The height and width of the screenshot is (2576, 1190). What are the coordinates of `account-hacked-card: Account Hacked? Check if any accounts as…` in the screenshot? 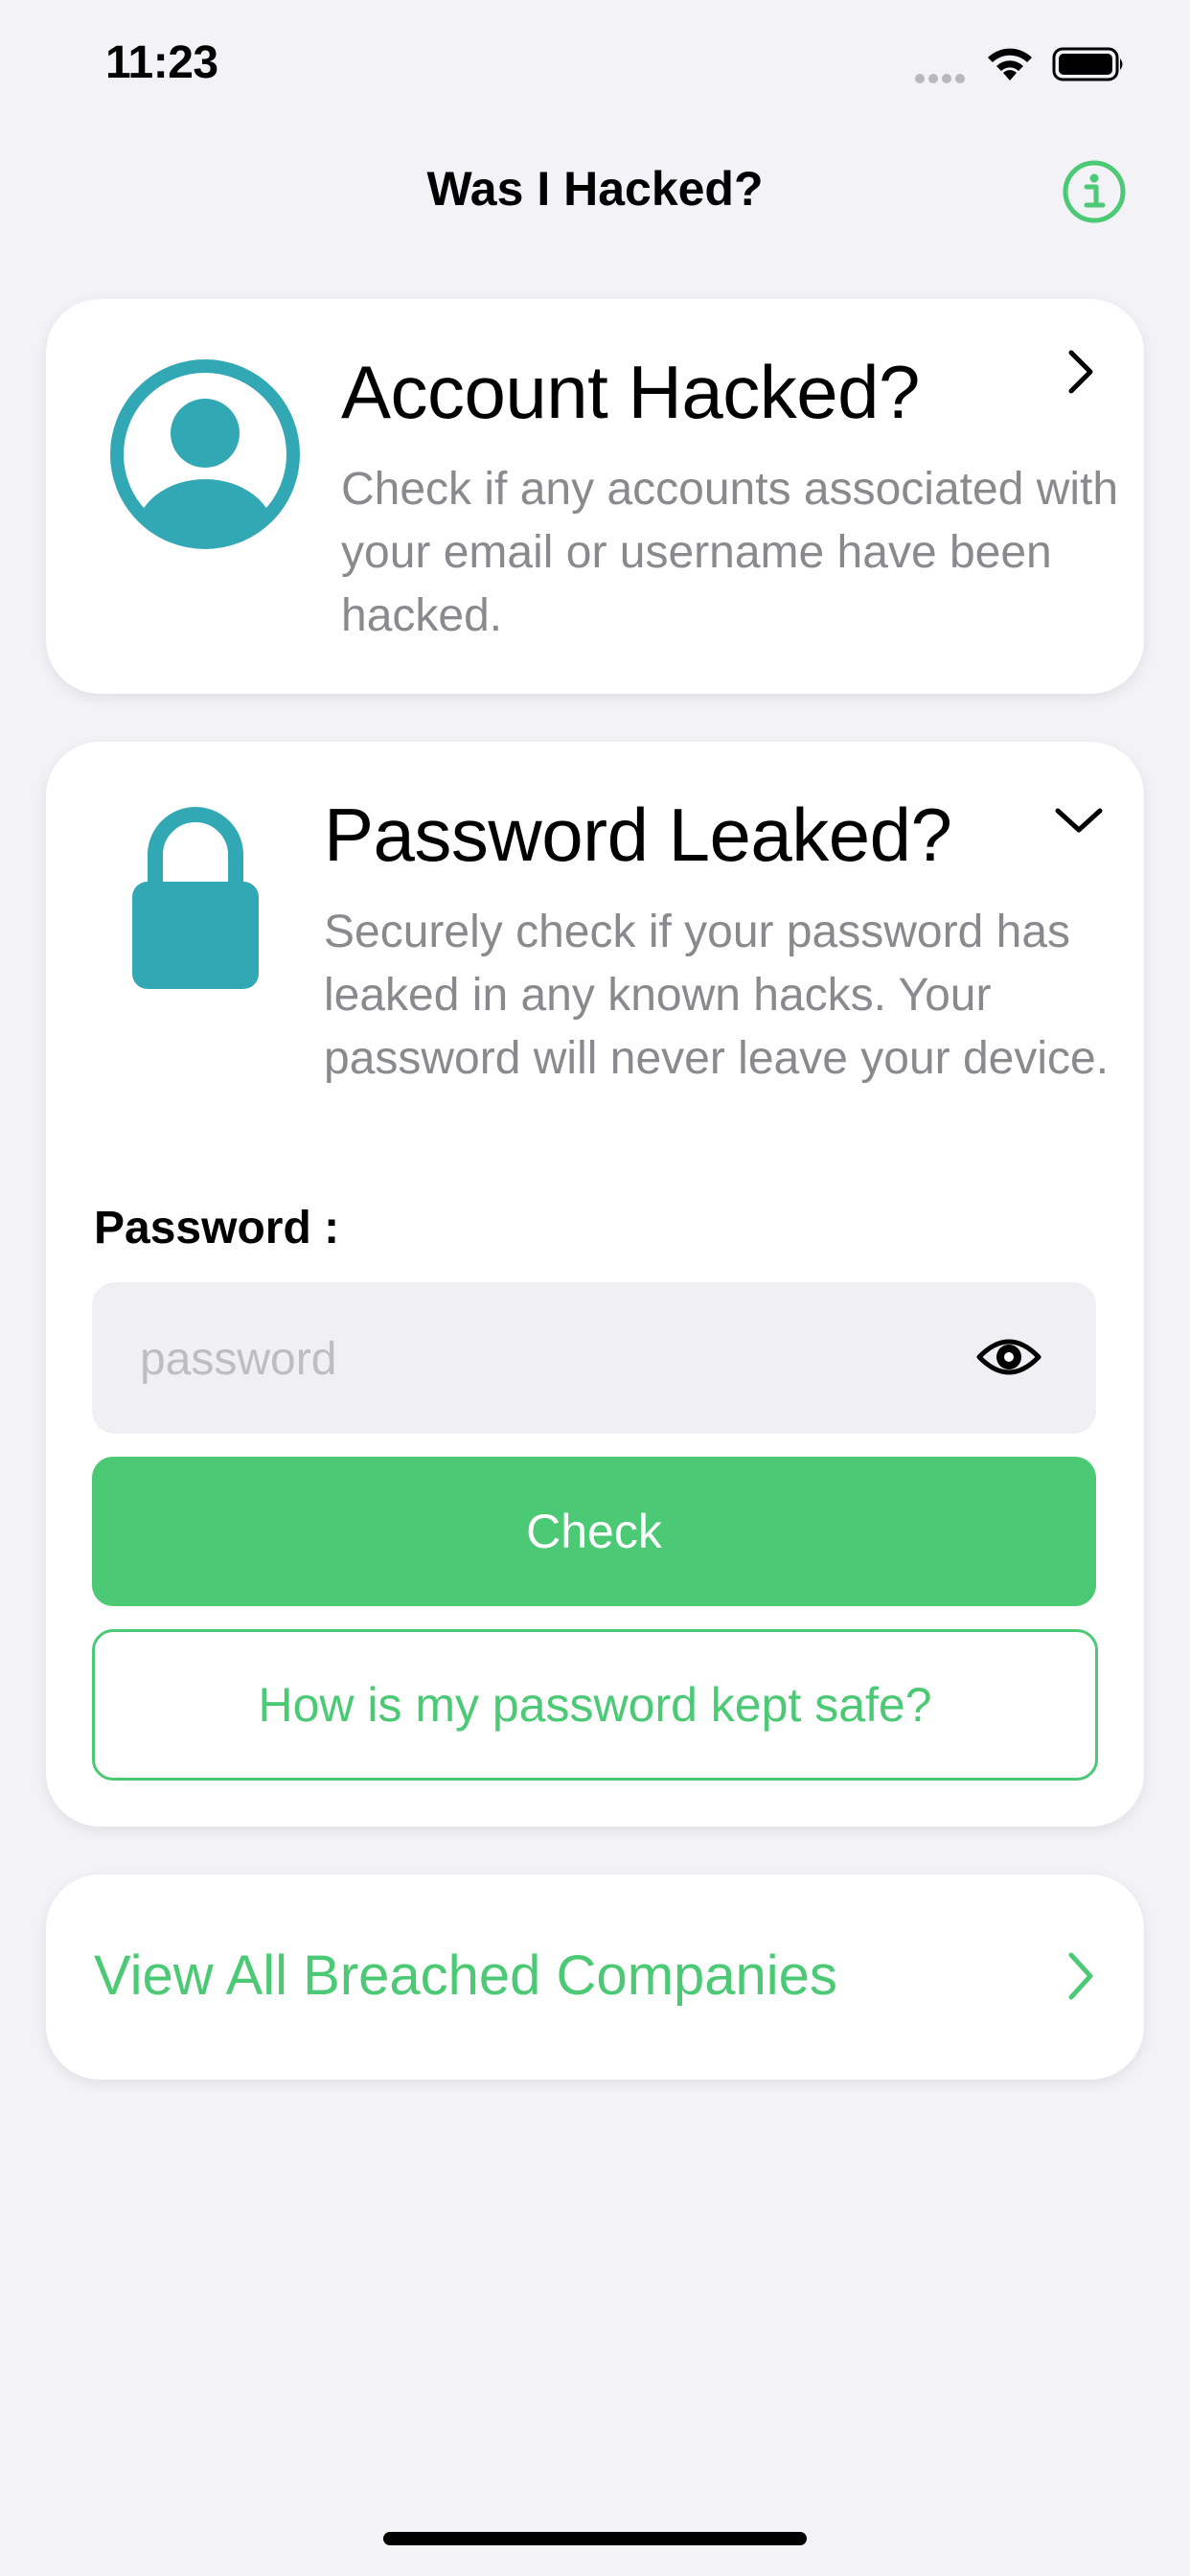 It's located at (595, 496).